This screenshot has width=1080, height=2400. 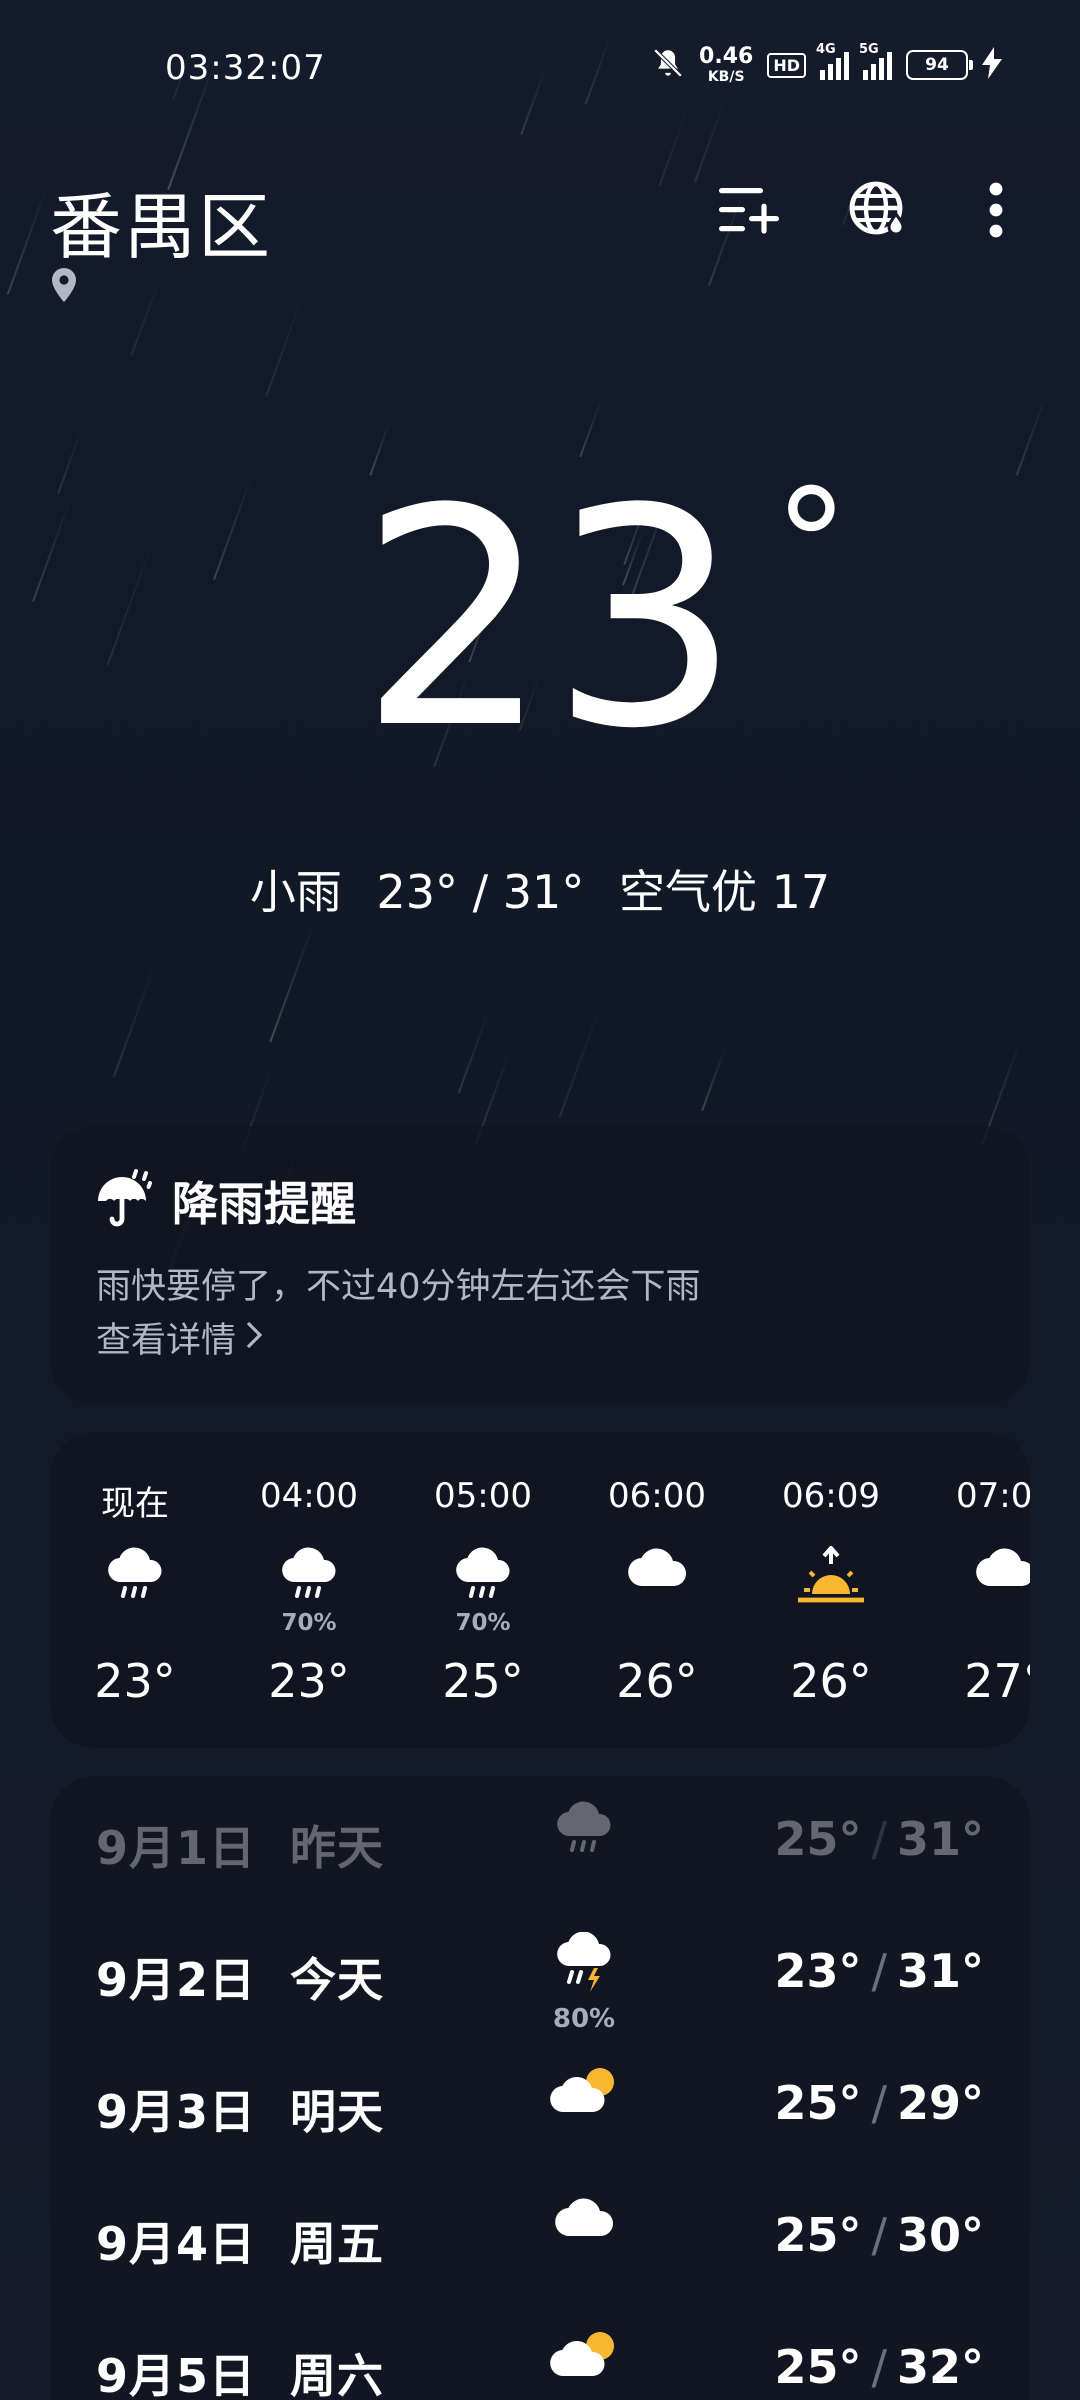 I want to click on sim2-network-type: 5G, so click(x=869, y=49).